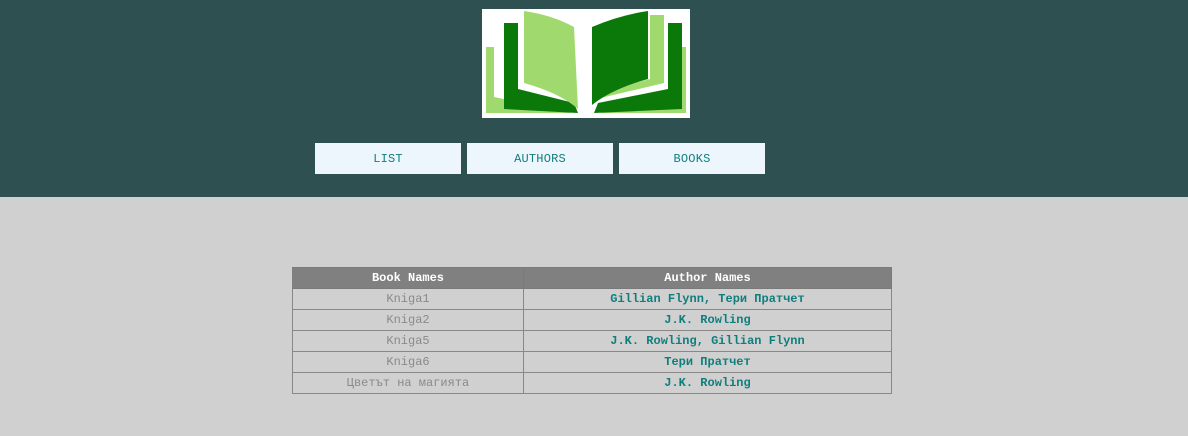 Image resolution: width=1188 pixels, height=436 pixels. Describe the element at coordinates (408, 299) in the screenshot. I see `book-name-cell: Kniga1` at that location.